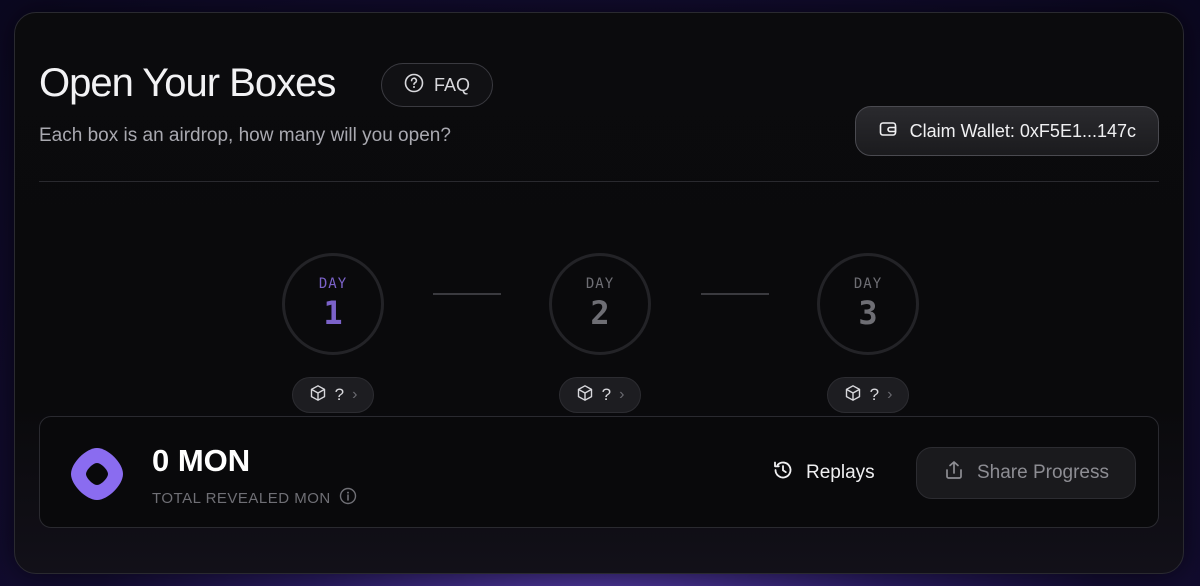 Image resolution: width=1200 pixels, height=586 pixels. I want to click on day-number: 3, so click(868, 313).